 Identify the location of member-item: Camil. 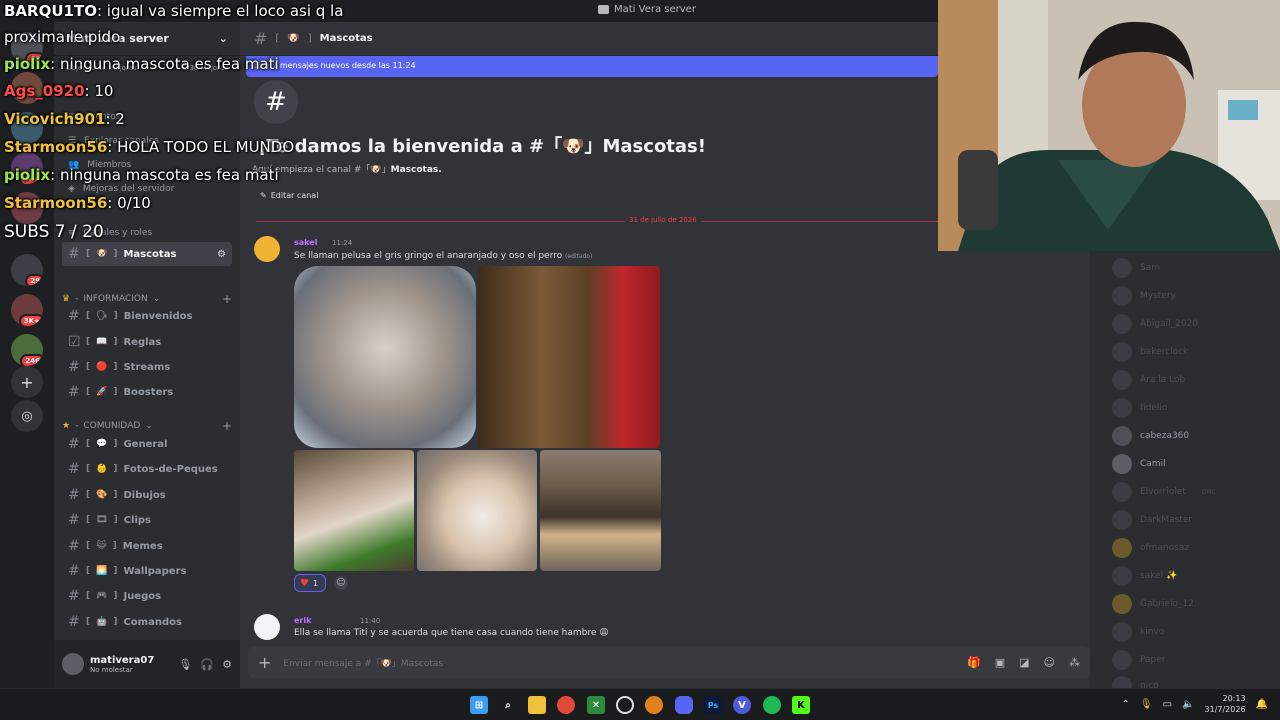
(1139, 464).